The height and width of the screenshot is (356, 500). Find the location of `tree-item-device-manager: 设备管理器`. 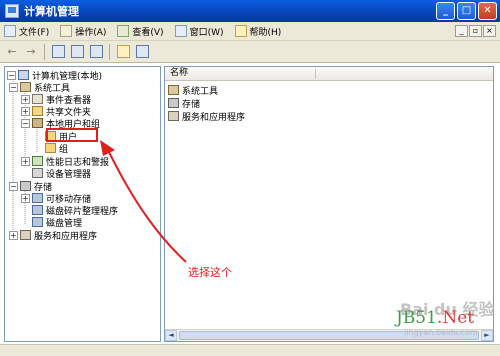

tree-item-device-manager: 设备管理器 is located at coordinates (62, 173).